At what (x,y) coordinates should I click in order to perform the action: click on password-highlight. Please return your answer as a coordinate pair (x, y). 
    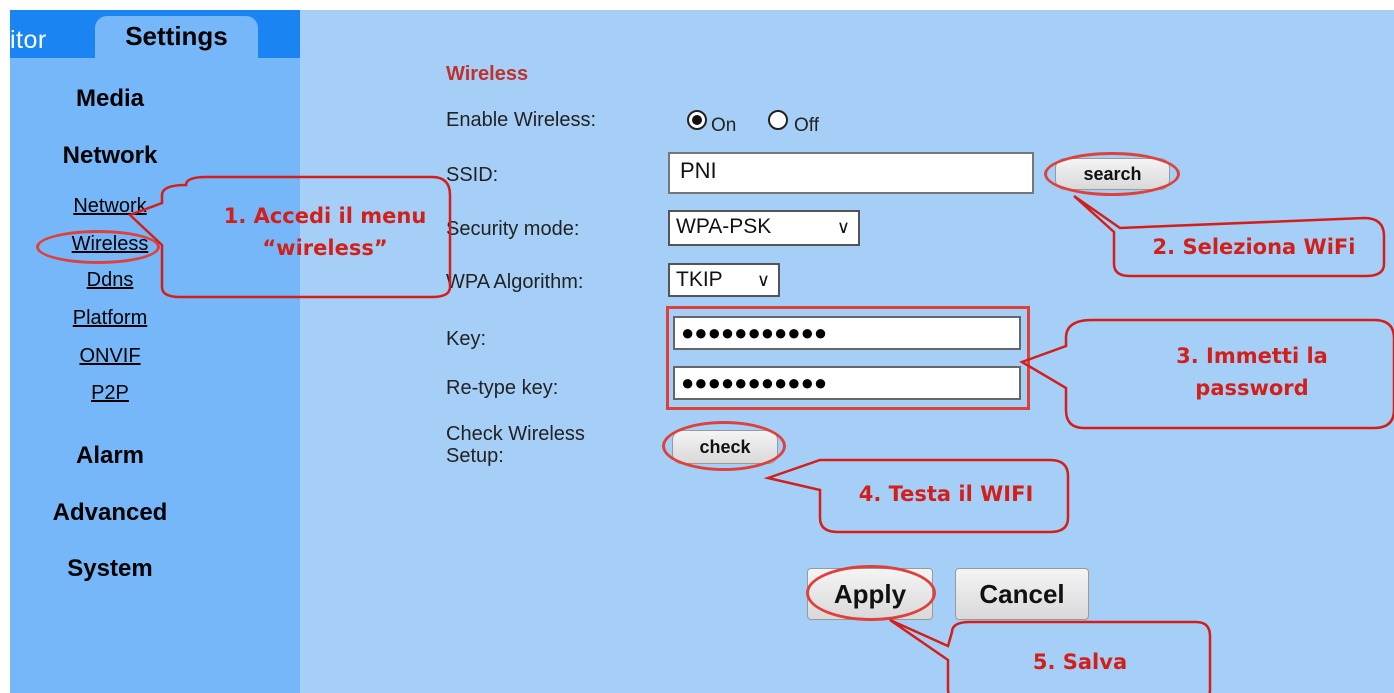
    Looking at the image, I should click on (848, 358).